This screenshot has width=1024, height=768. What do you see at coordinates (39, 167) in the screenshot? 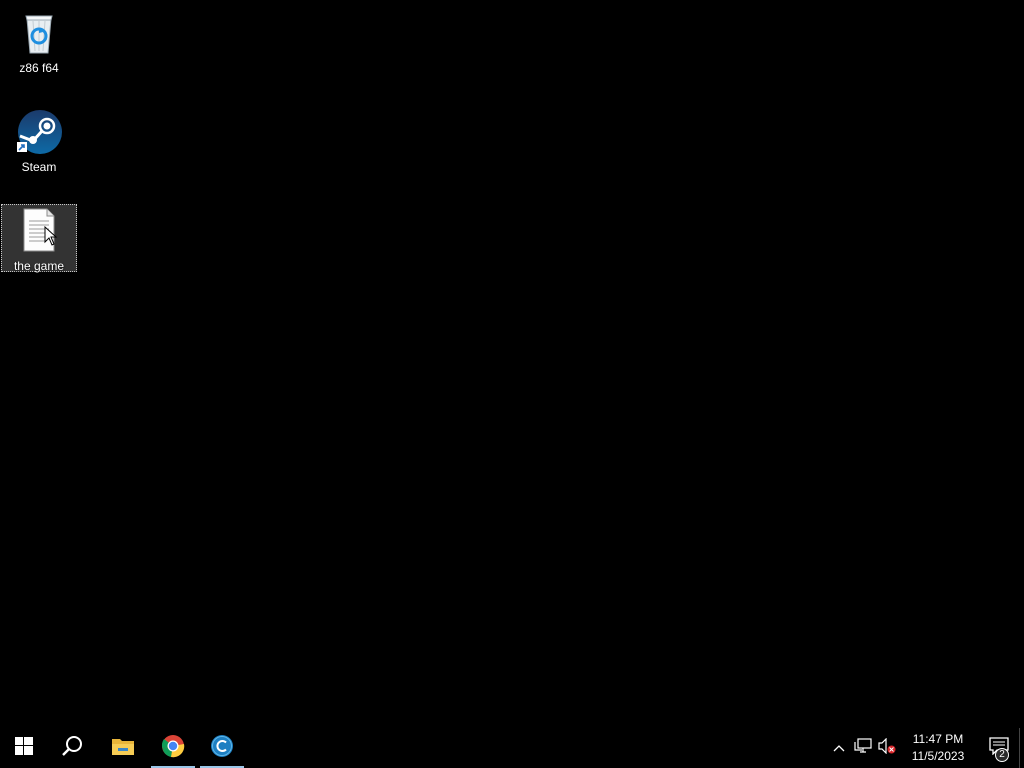
I see `desktop-icon-label: Steam` at bounding box center [39, 167].